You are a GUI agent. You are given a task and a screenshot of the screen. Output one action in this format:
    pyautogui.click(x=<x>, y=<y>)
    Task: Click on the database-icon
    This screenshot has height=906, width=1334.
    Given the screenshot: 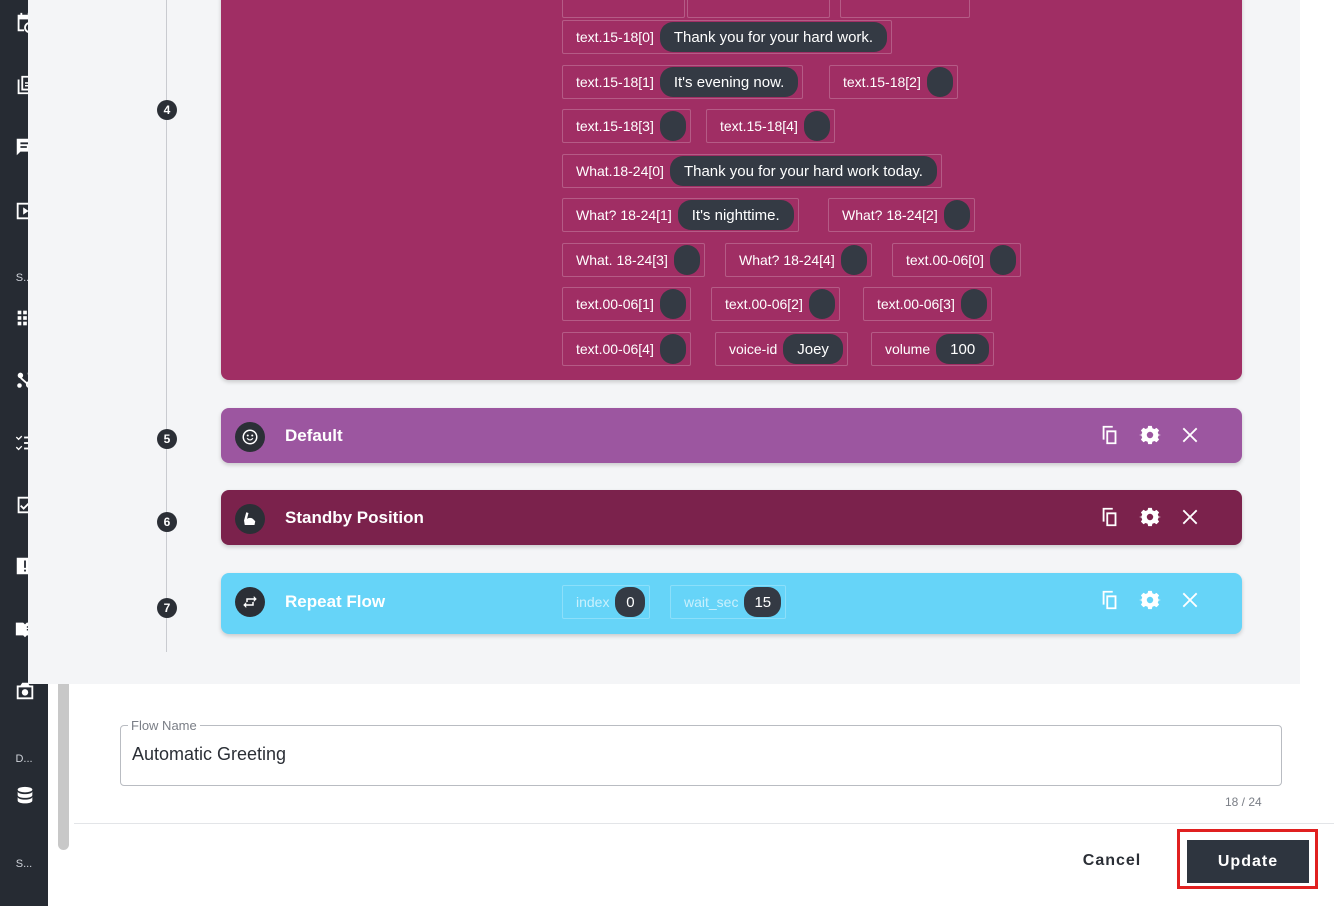 What is the action you would take?
    pyautogui.click(x=25, y=796)
    